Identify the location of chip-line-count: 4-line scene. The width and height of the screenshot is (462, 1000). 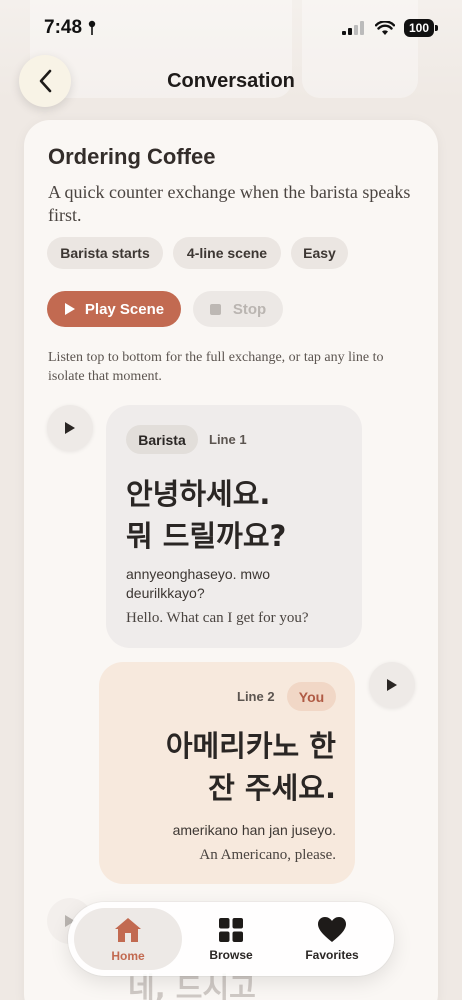
(227, 253).